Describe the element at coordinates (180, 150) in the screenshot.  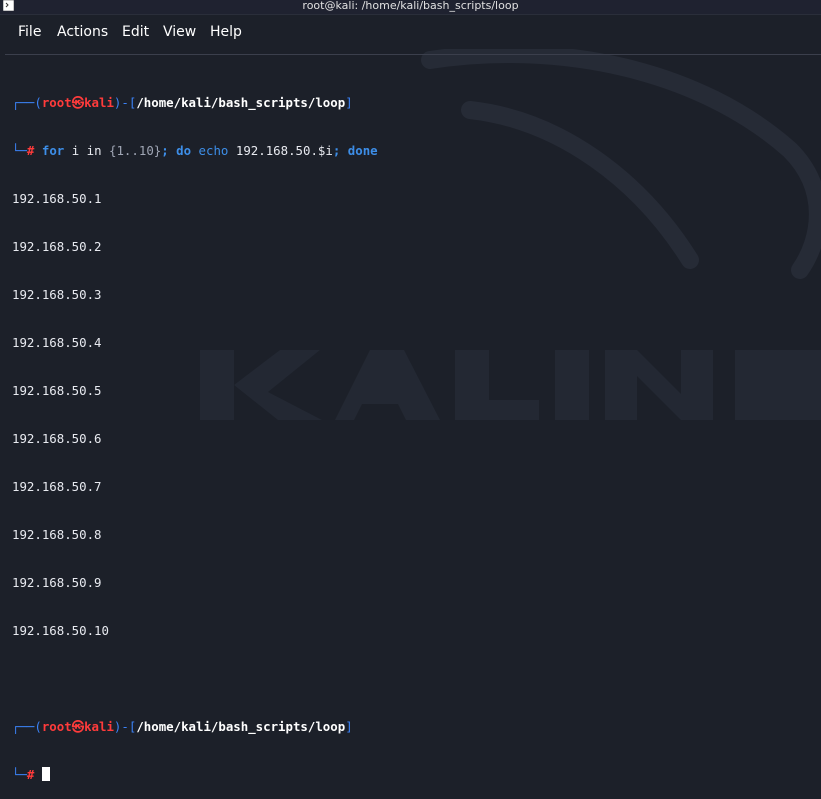
I see `command-keyword: do` at that location.